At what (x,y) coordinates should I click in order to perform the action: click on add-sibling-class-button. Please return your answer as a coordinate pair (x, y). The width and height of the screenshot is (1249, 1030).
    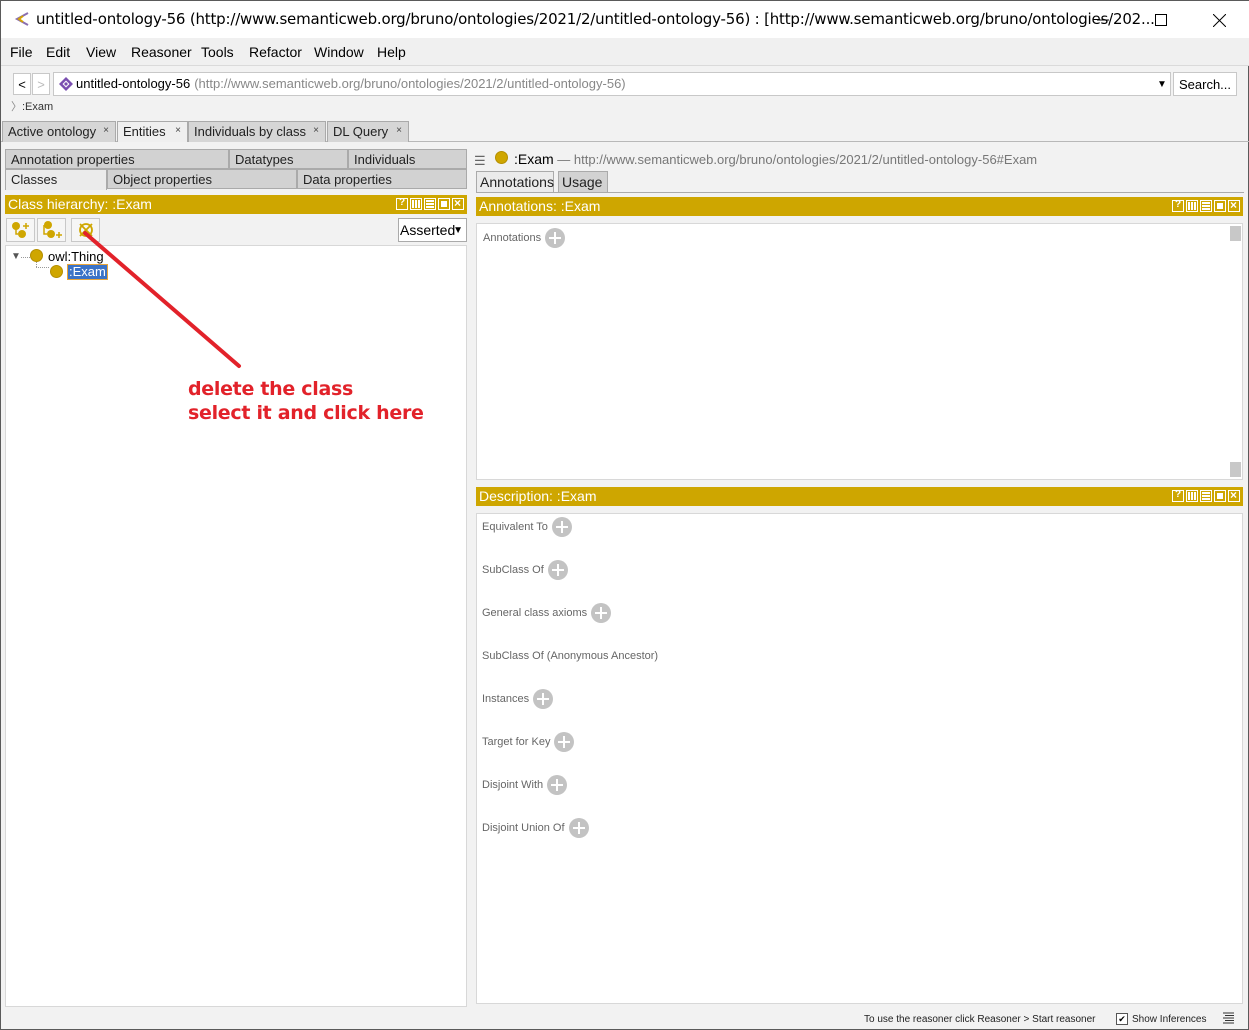
    Looking at the image, I should click on (51, 230).